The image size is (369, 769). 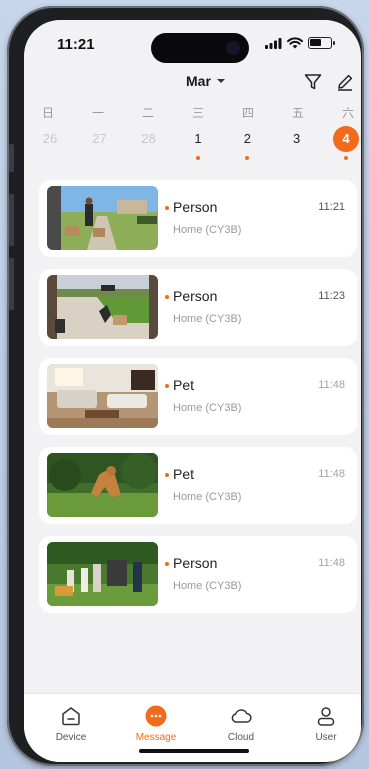 What do you see at coordinates (50, 138) in the screenshot?
I see `date-number: 26` at bounding box center [50, 138].